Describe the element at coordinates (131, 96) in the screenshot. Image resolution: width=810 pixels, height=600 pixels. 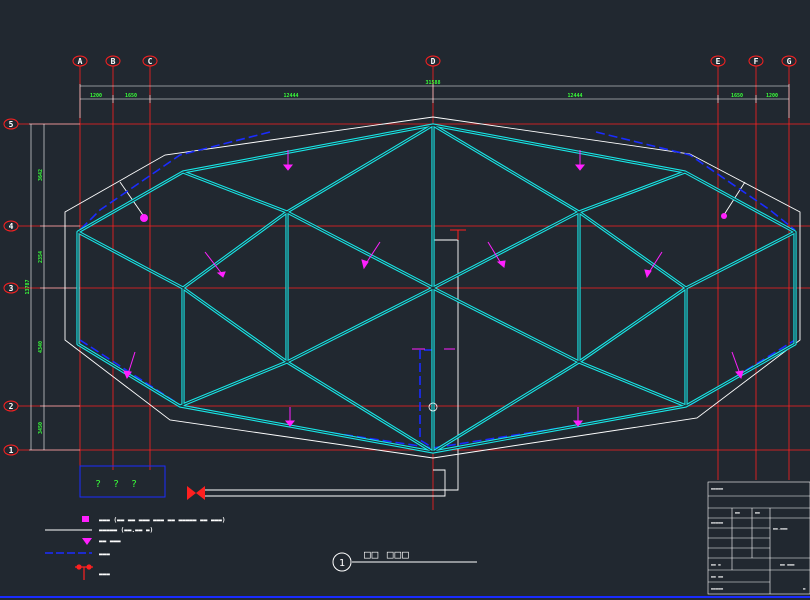
I see `dimension-b-c: 1650` at that location.